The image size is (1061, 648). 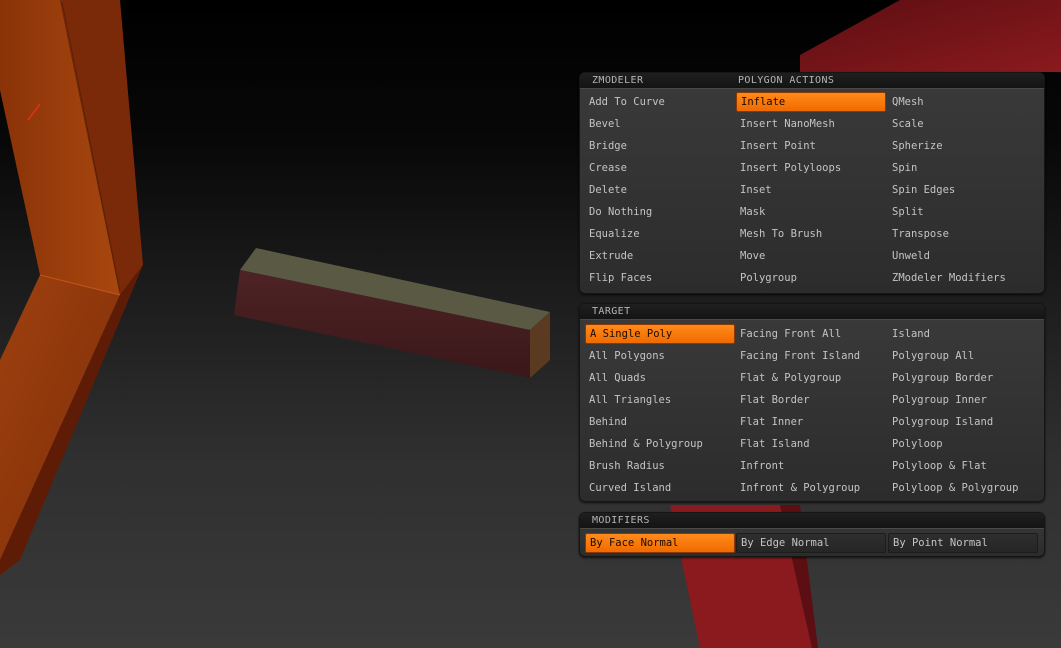 What do you see at coordinates (963, 378) in the screenshot?
I see `target-polygroup-border: Polygroup Border` at bounding box center [963, 378].